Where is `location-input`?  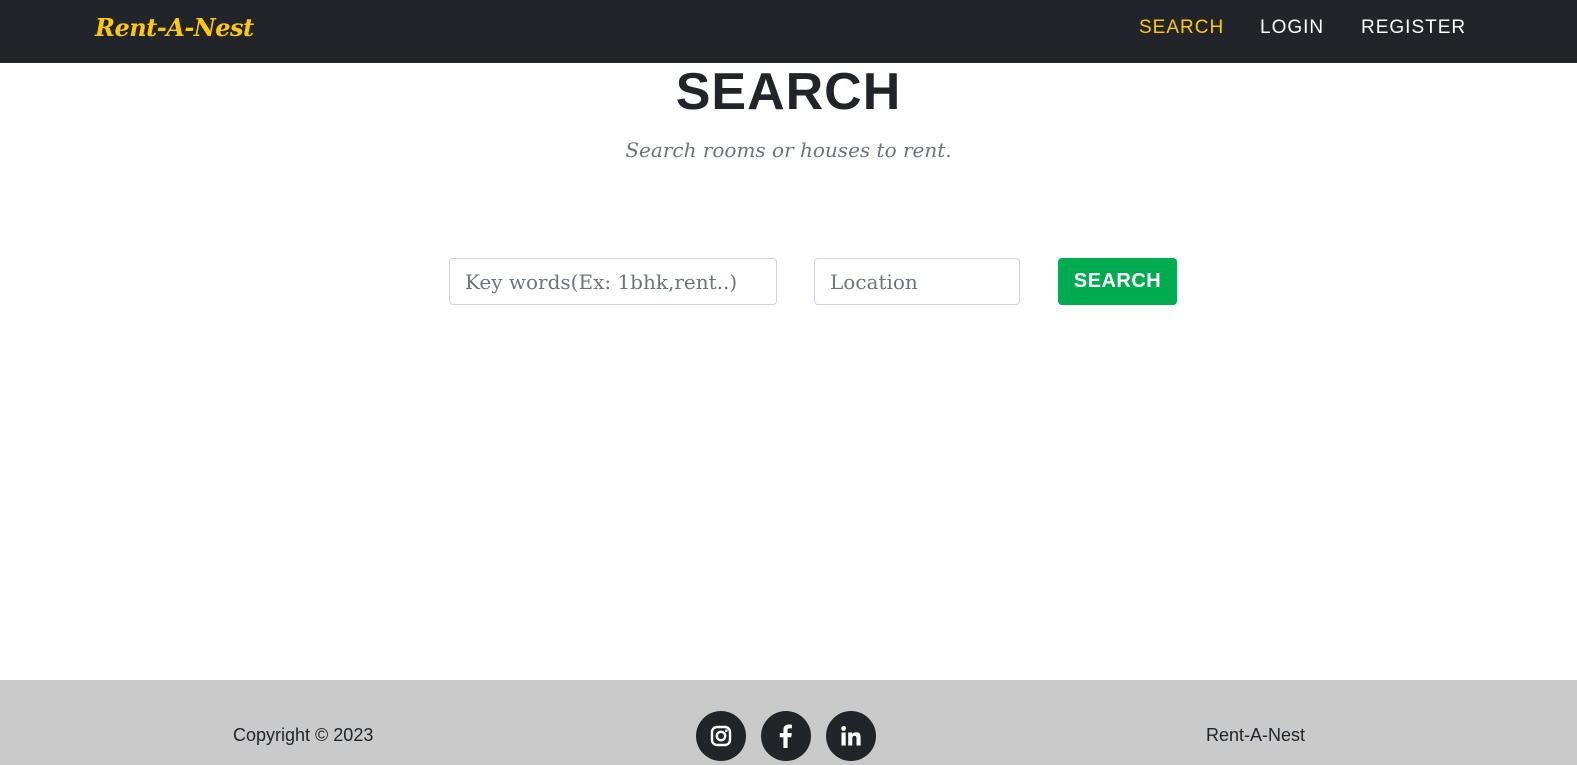 location-input is located at coordinates (917, 281).